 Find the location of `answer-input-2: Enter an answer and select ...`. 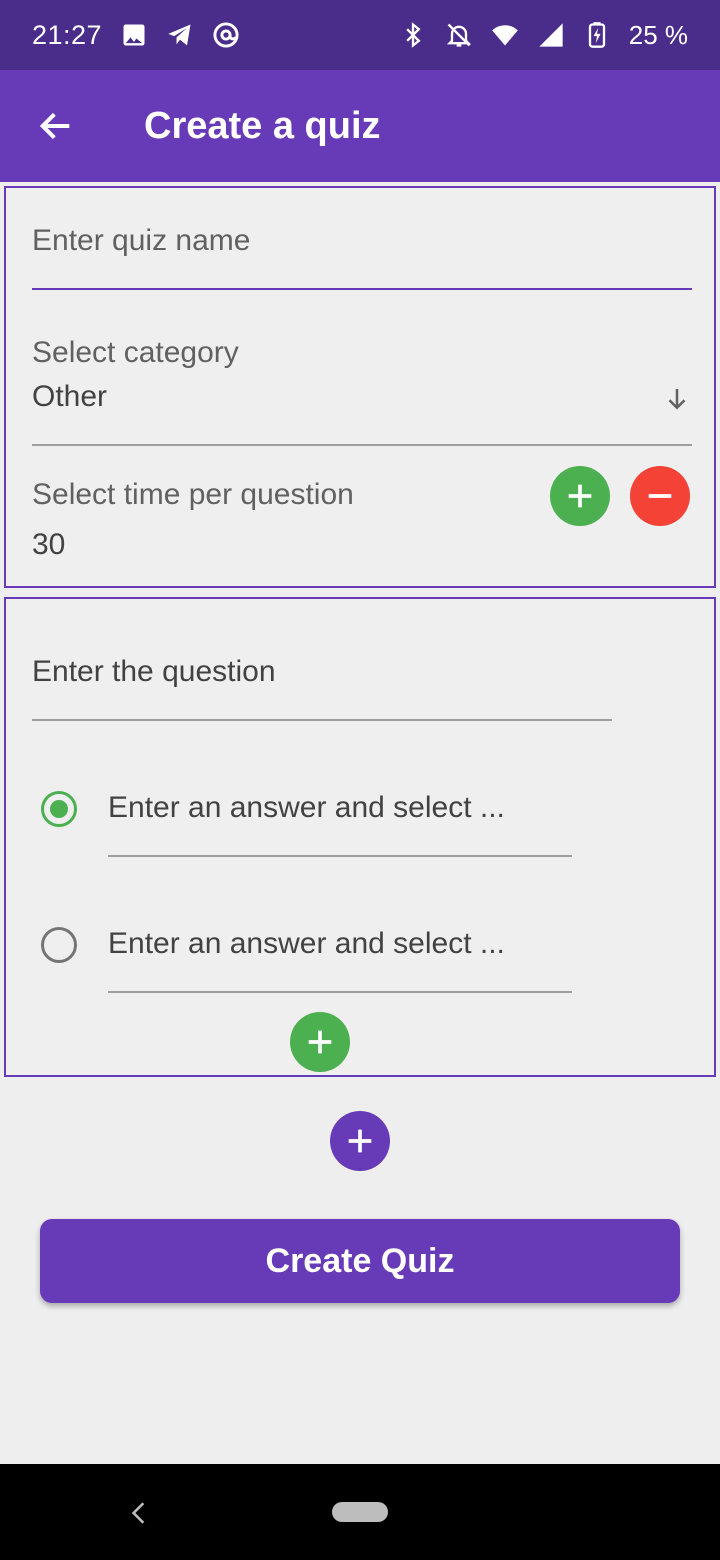

answer-input-2: Enter an answer and select ... is located at coordinates (306, 944).